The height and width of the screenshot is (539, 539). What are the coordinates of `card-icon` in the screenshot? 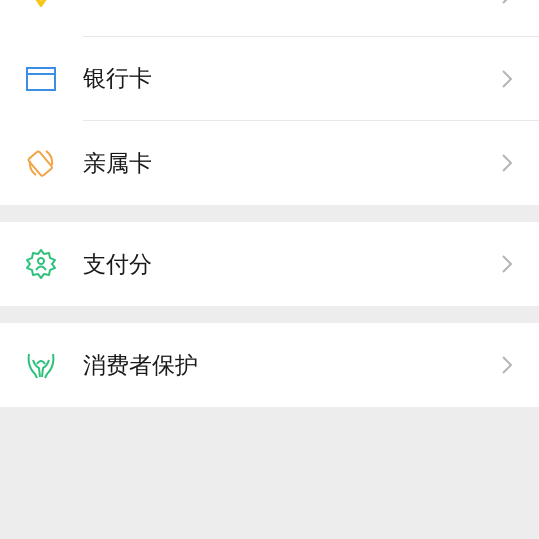 It's located at (41, 79).